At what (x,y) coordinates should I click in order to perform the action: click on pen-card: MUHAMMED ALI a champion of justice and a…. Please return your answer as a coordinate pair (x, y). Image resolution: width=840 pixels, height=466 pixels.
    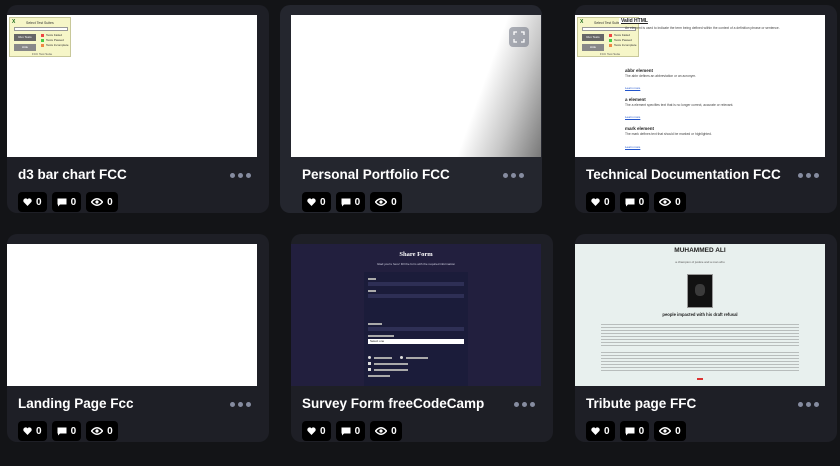
    Looking at the image, I should click on (706, 338).